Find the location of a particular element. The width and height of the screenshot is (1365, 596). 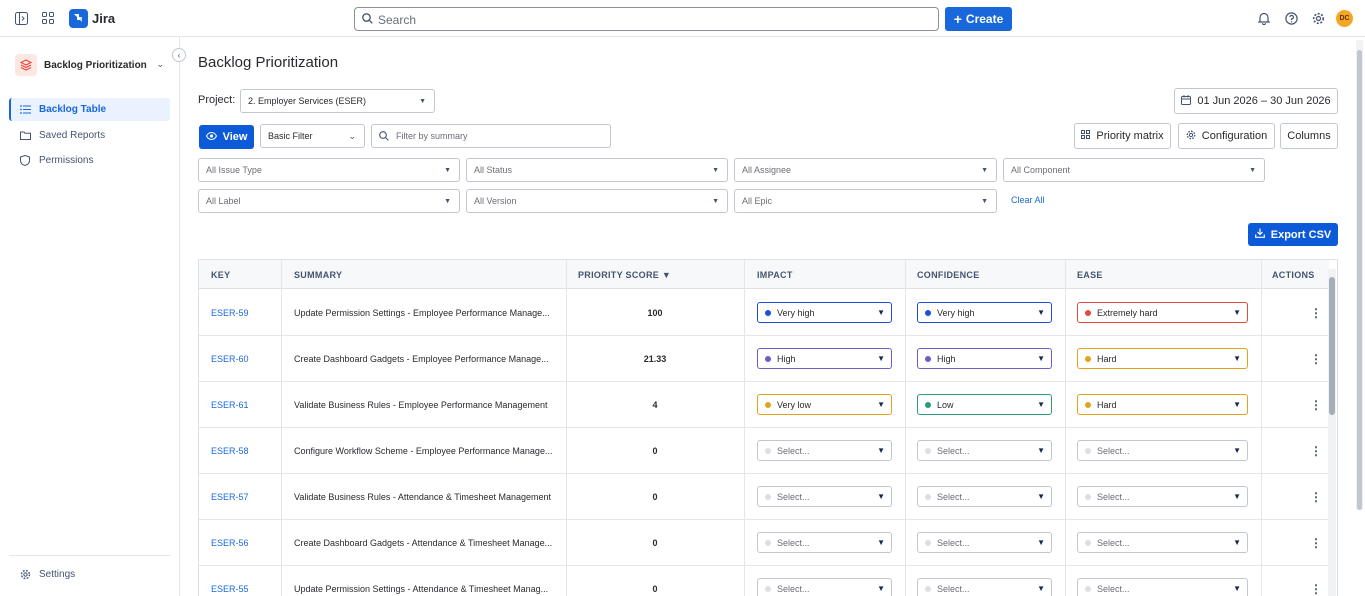

columns-button: Columns is located at coordinates (1309, 136).